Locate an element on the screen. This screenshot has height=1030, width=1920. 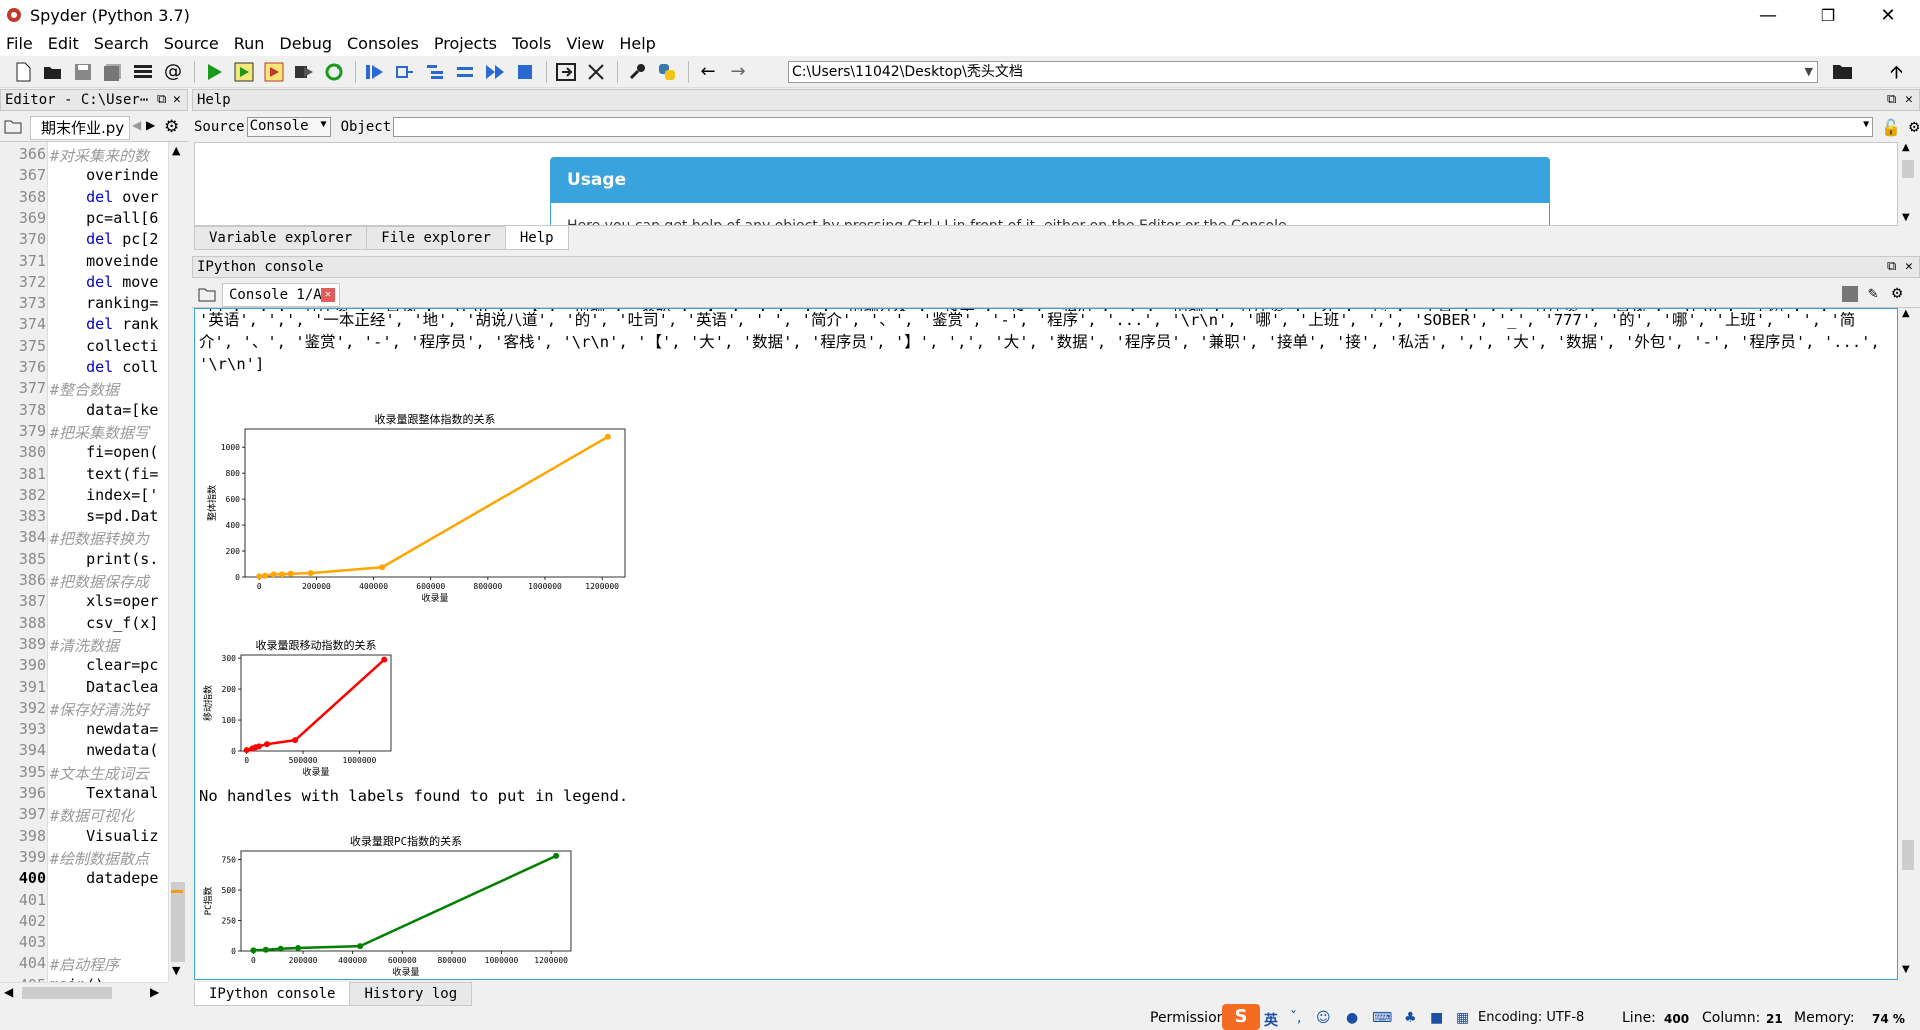
source-select: Console ▼ is located at coordinates (288, 127).